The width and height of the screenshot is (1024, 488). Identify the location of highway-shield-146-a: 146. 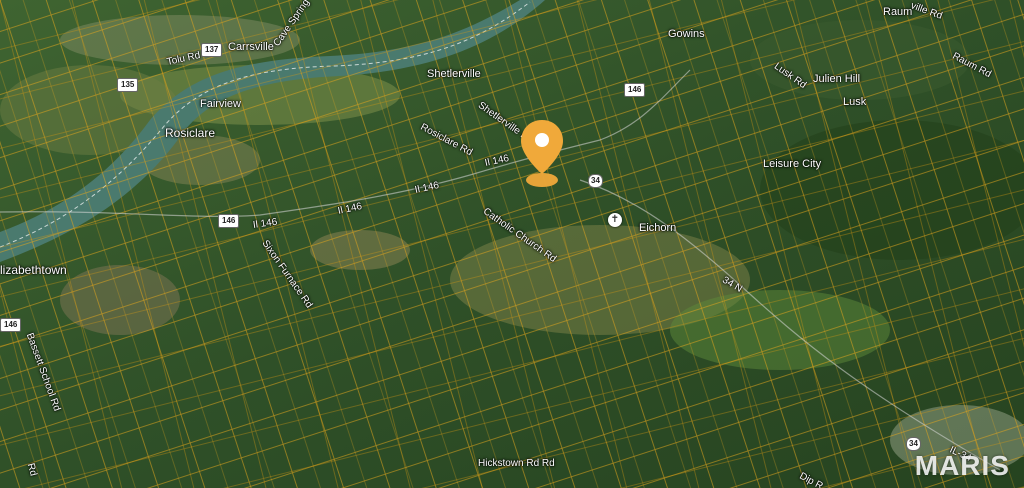
(635, 90).